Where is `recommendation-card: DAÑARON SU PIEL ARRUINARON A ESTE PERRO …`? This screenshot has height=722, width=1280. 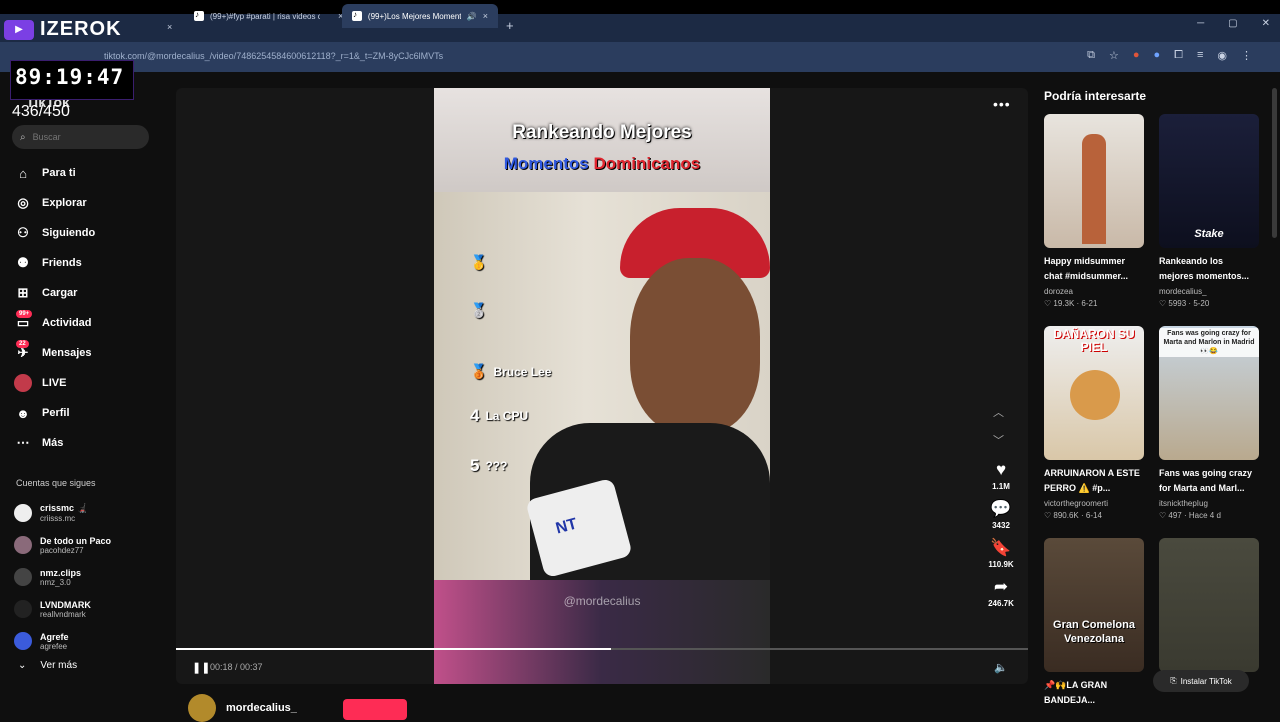
recommendation-card: DAÑARON SU PIEL ARRUINARON A ESTE PERRO … is located at coordinates (1094, 423).